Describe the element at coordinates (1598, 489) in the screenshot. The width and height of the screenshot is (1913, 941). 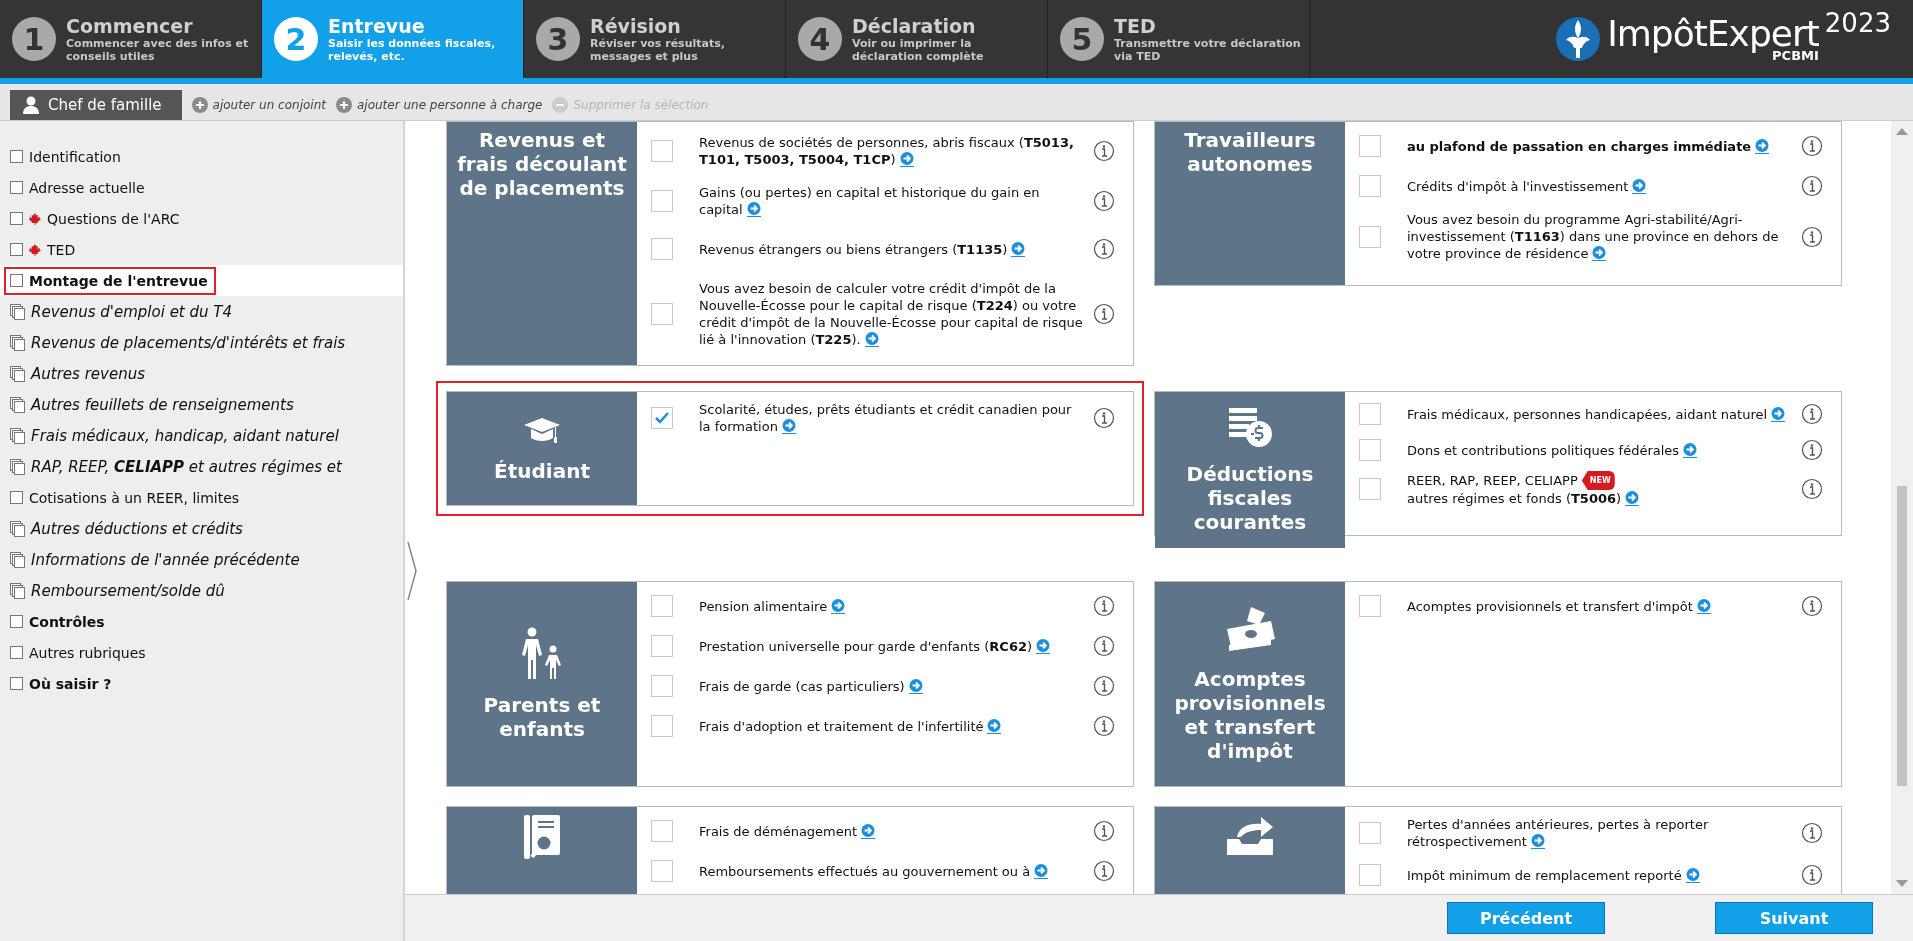
I see `item-label: REER, RAP, REEP, CELIAPP NEW autres régimes et fonds (T5006)` at that location.